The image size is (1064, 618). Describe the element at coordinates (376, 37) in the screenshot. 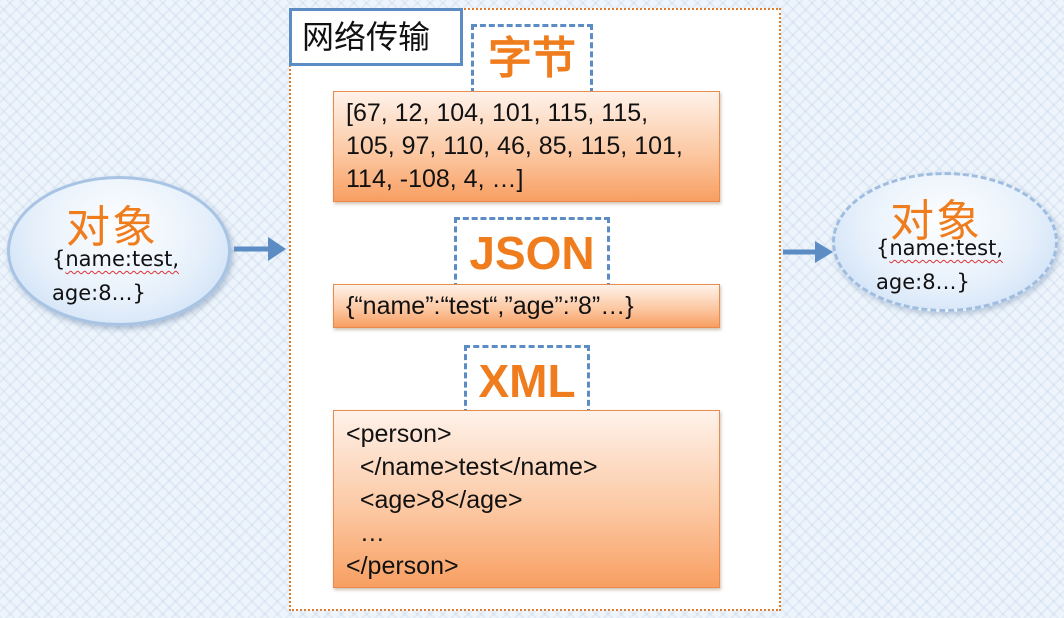

I see `network-transport-title: 网络传输` at that location.